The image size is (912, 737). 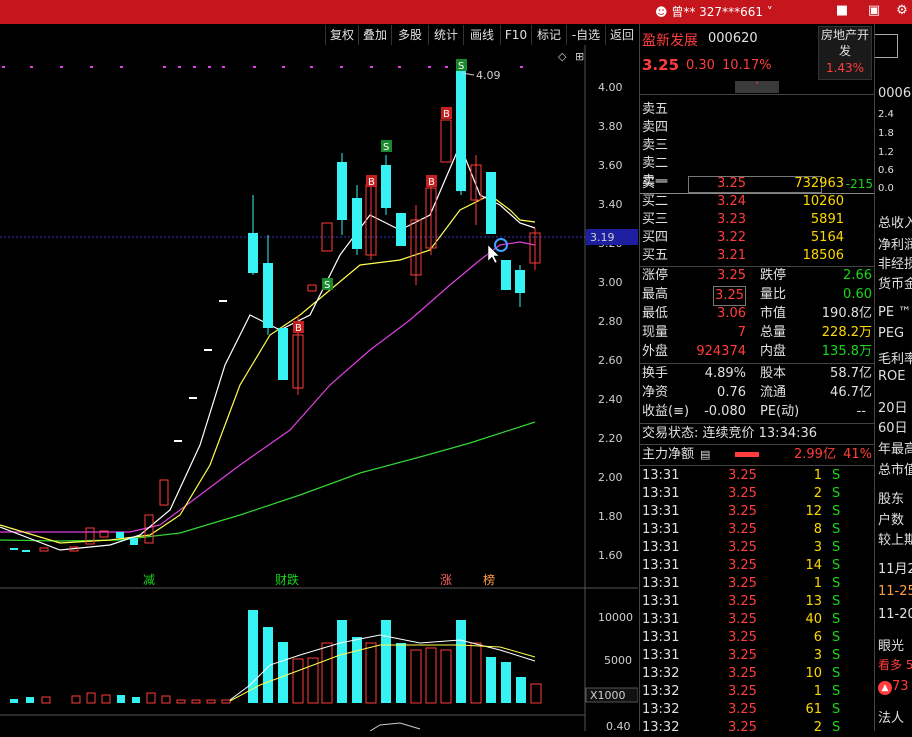 I want to click on toolbar-draw-line-button: 画线, so click(x=481, y=35).